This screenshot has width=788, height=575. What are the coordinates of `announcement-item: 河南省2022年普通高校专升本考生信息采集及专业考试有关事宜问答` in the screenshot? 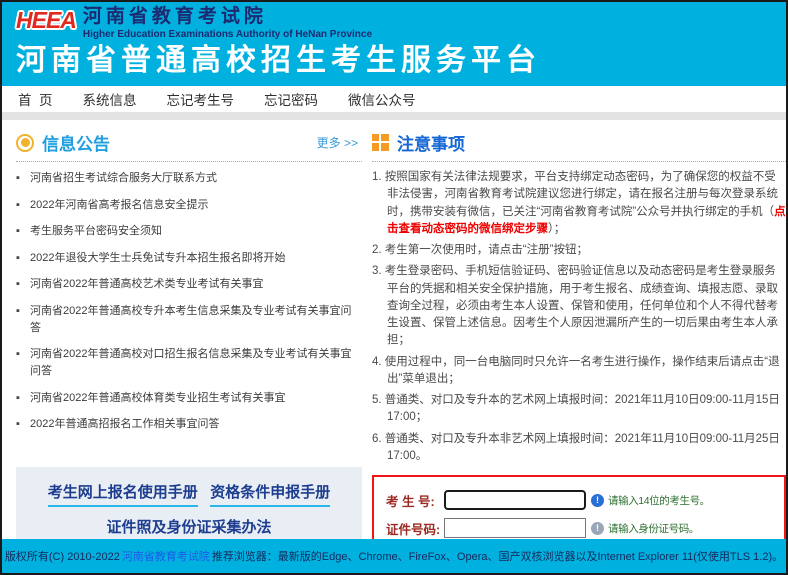 It's located at (189, 320).